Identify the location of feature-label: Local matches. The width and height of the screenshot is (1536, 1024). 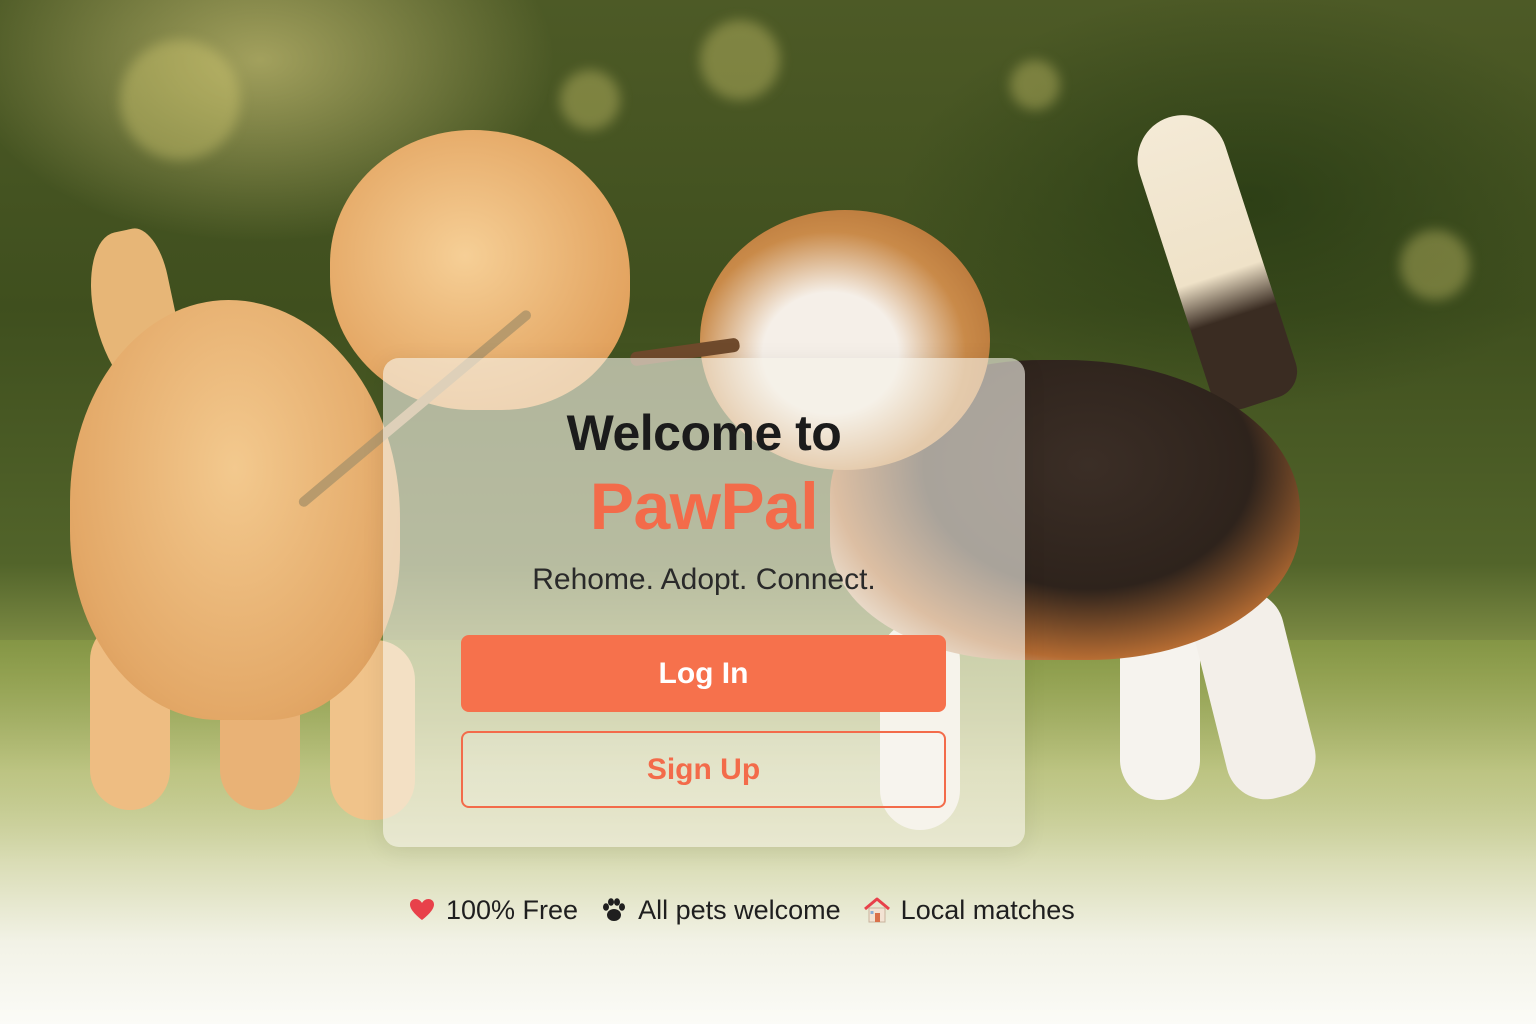
(987, 909).